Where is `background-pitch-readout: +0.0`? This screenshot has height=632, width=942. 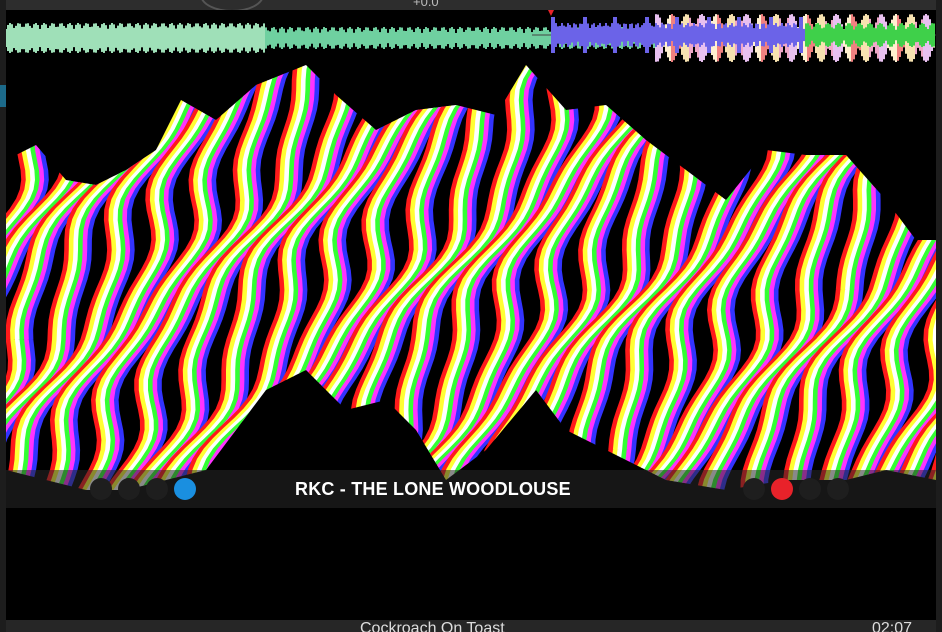 background-pitch-readout: +0.0 is located at coordinates (426, 4).